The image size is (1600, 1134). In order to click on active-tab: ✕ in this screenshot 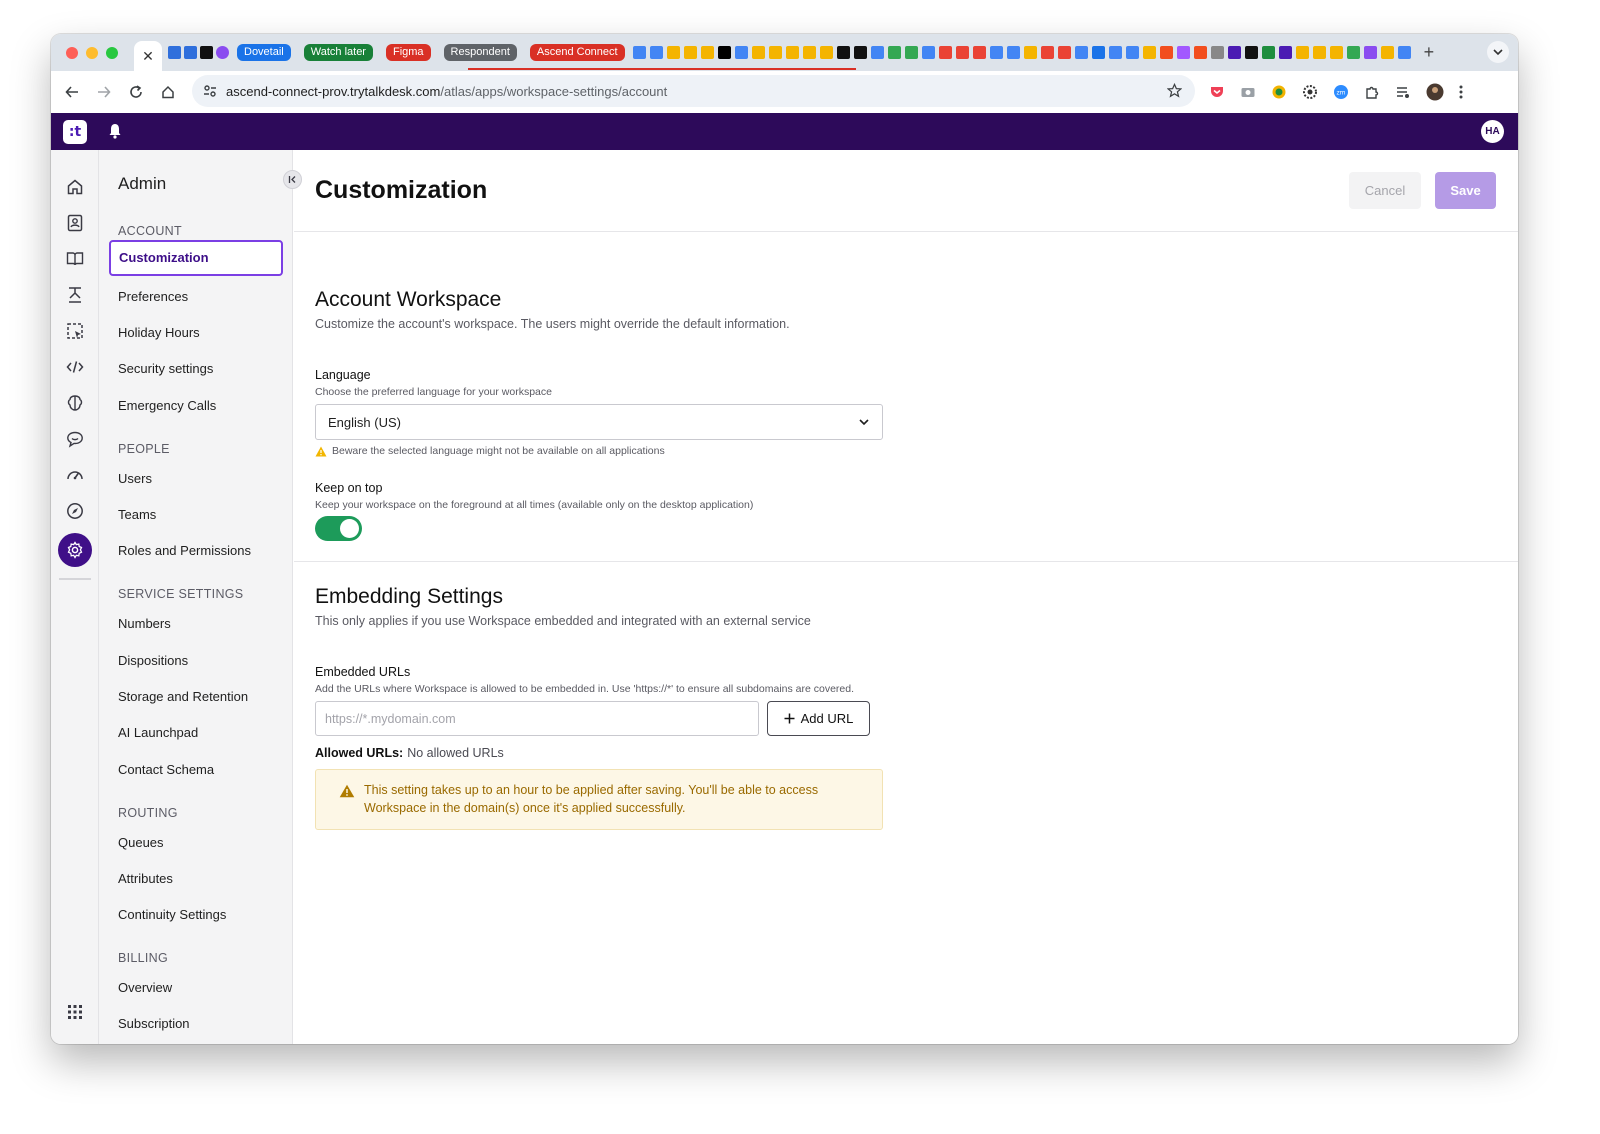, I will do `click(148, 56)`.